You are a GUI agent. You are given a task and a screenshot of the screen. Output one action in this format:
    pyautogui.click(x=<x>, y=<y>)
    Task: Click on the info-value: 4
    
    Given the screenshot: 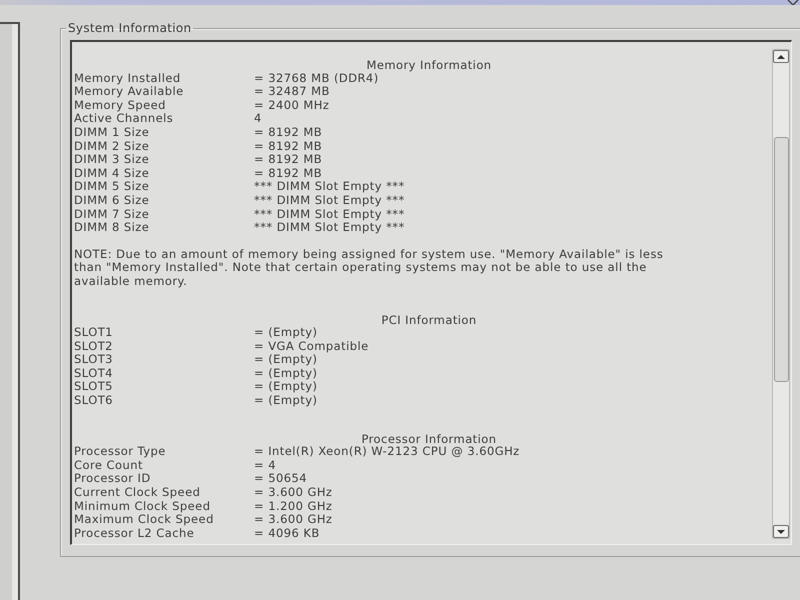 What is the action you would take?
    pyautogui.click(x=258, y=119)
    